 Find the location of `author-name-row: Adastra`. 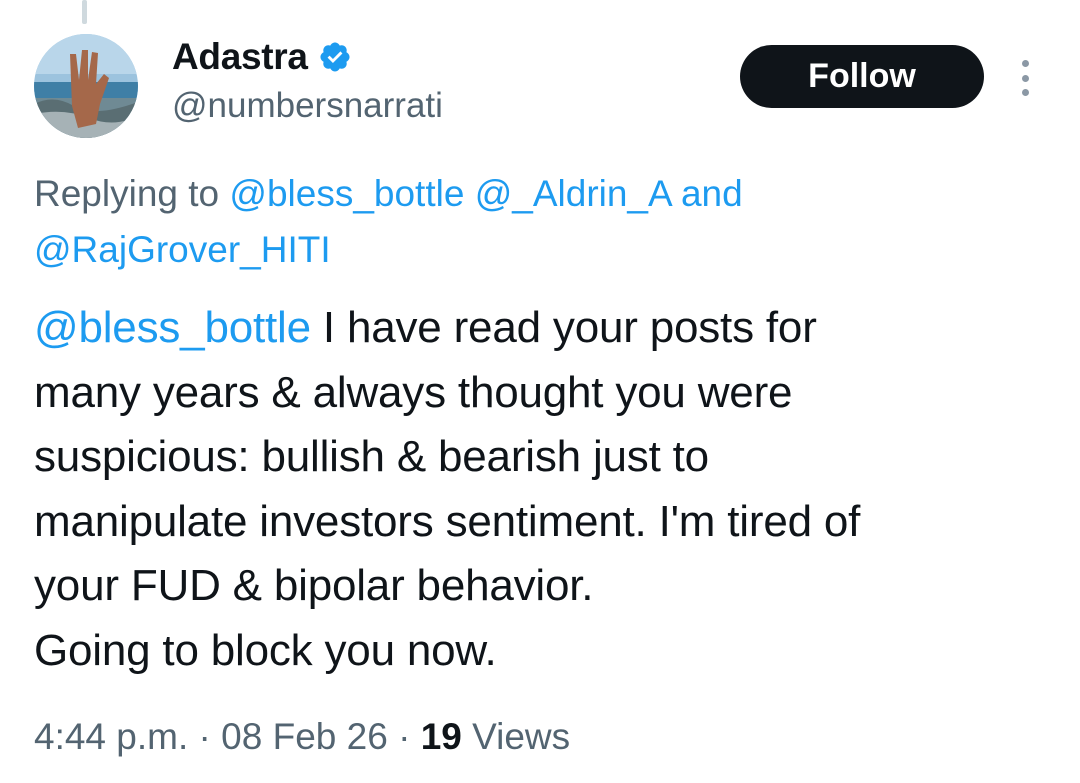

author-name-row: Adastra is located at coordinates (262, 57).